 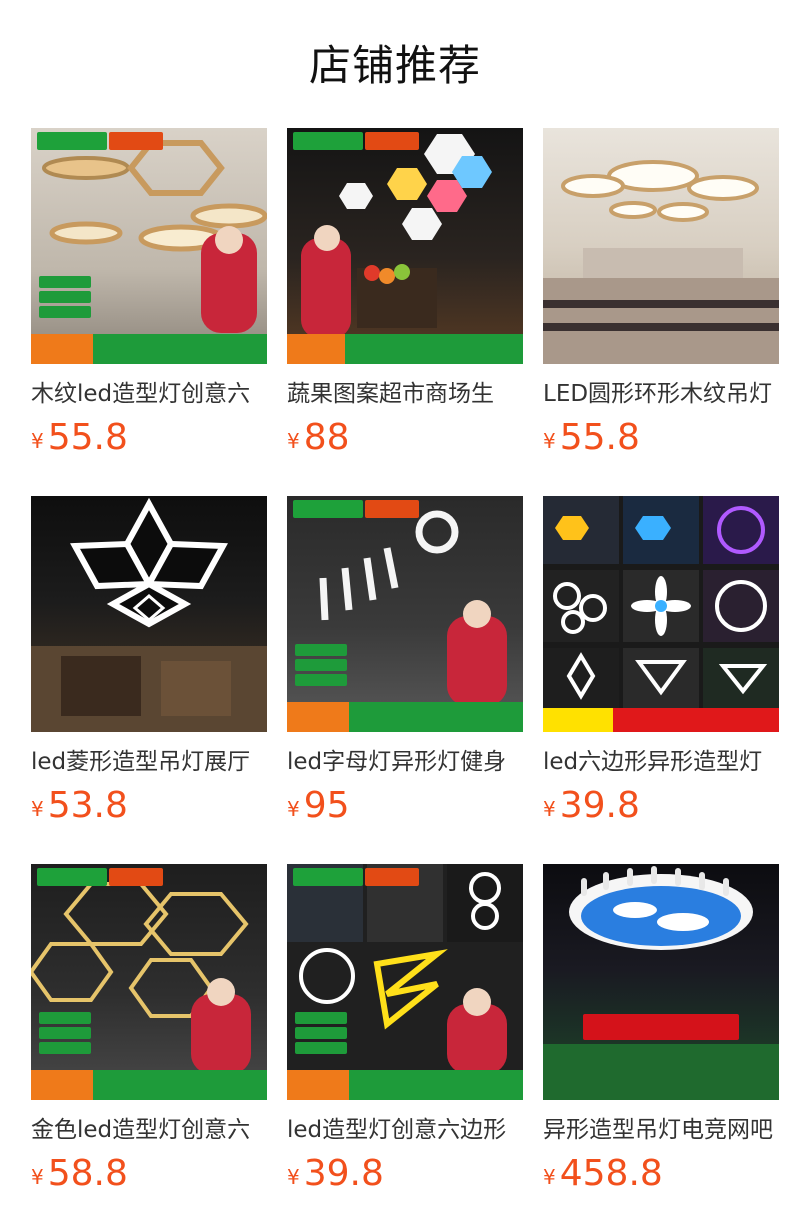 What do you see at coordinates (611, 1173) in the screenshot?
I see `price-value: 458.8` at bounding box center [611, 1173].